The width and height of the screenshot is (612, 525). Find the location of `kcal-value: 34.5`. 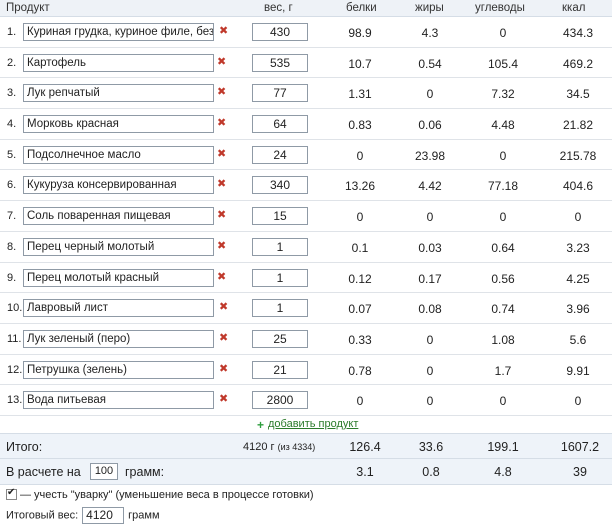

kcal-value: 34.5 is located at coordinates (578, 94).